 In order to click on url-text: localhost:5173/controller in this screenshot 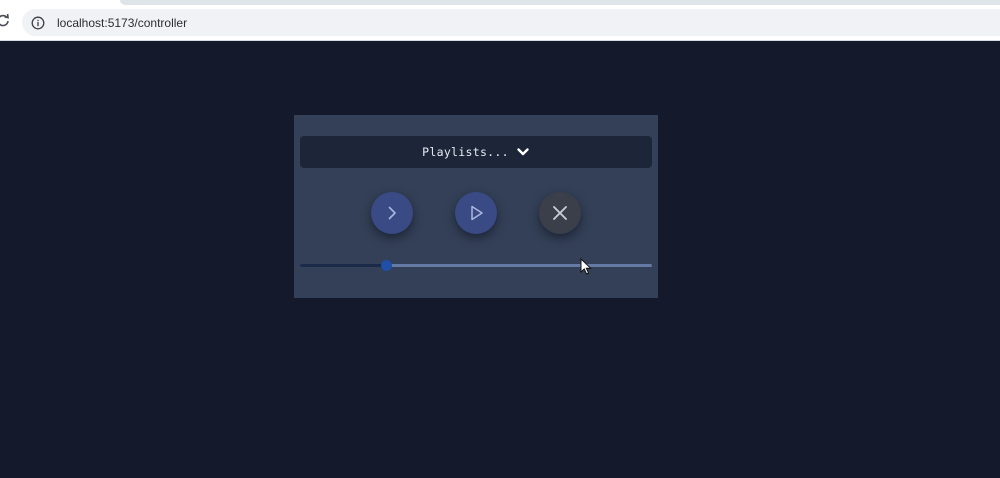, I will do `click(122, 23)`.